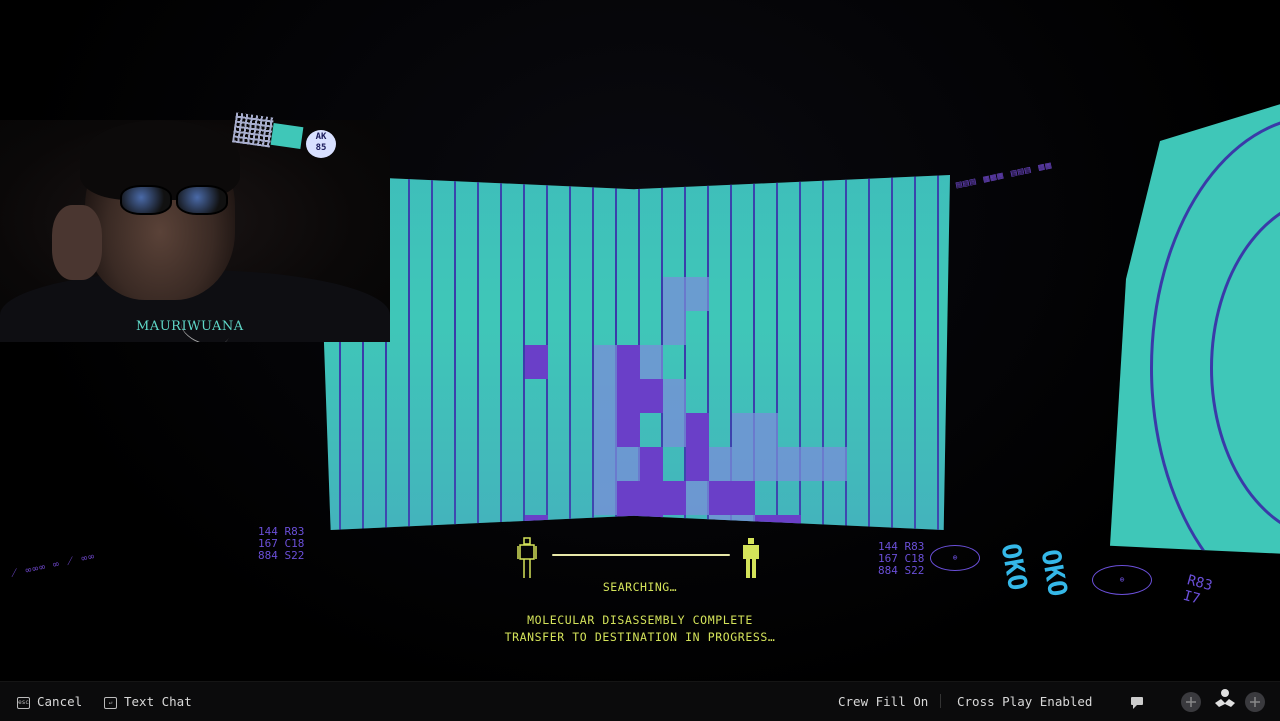 This screenshot has height=721, width=1280. Describe the element at coordinates (175, 200) in the screenshot. I see `sunglasses` at that location.